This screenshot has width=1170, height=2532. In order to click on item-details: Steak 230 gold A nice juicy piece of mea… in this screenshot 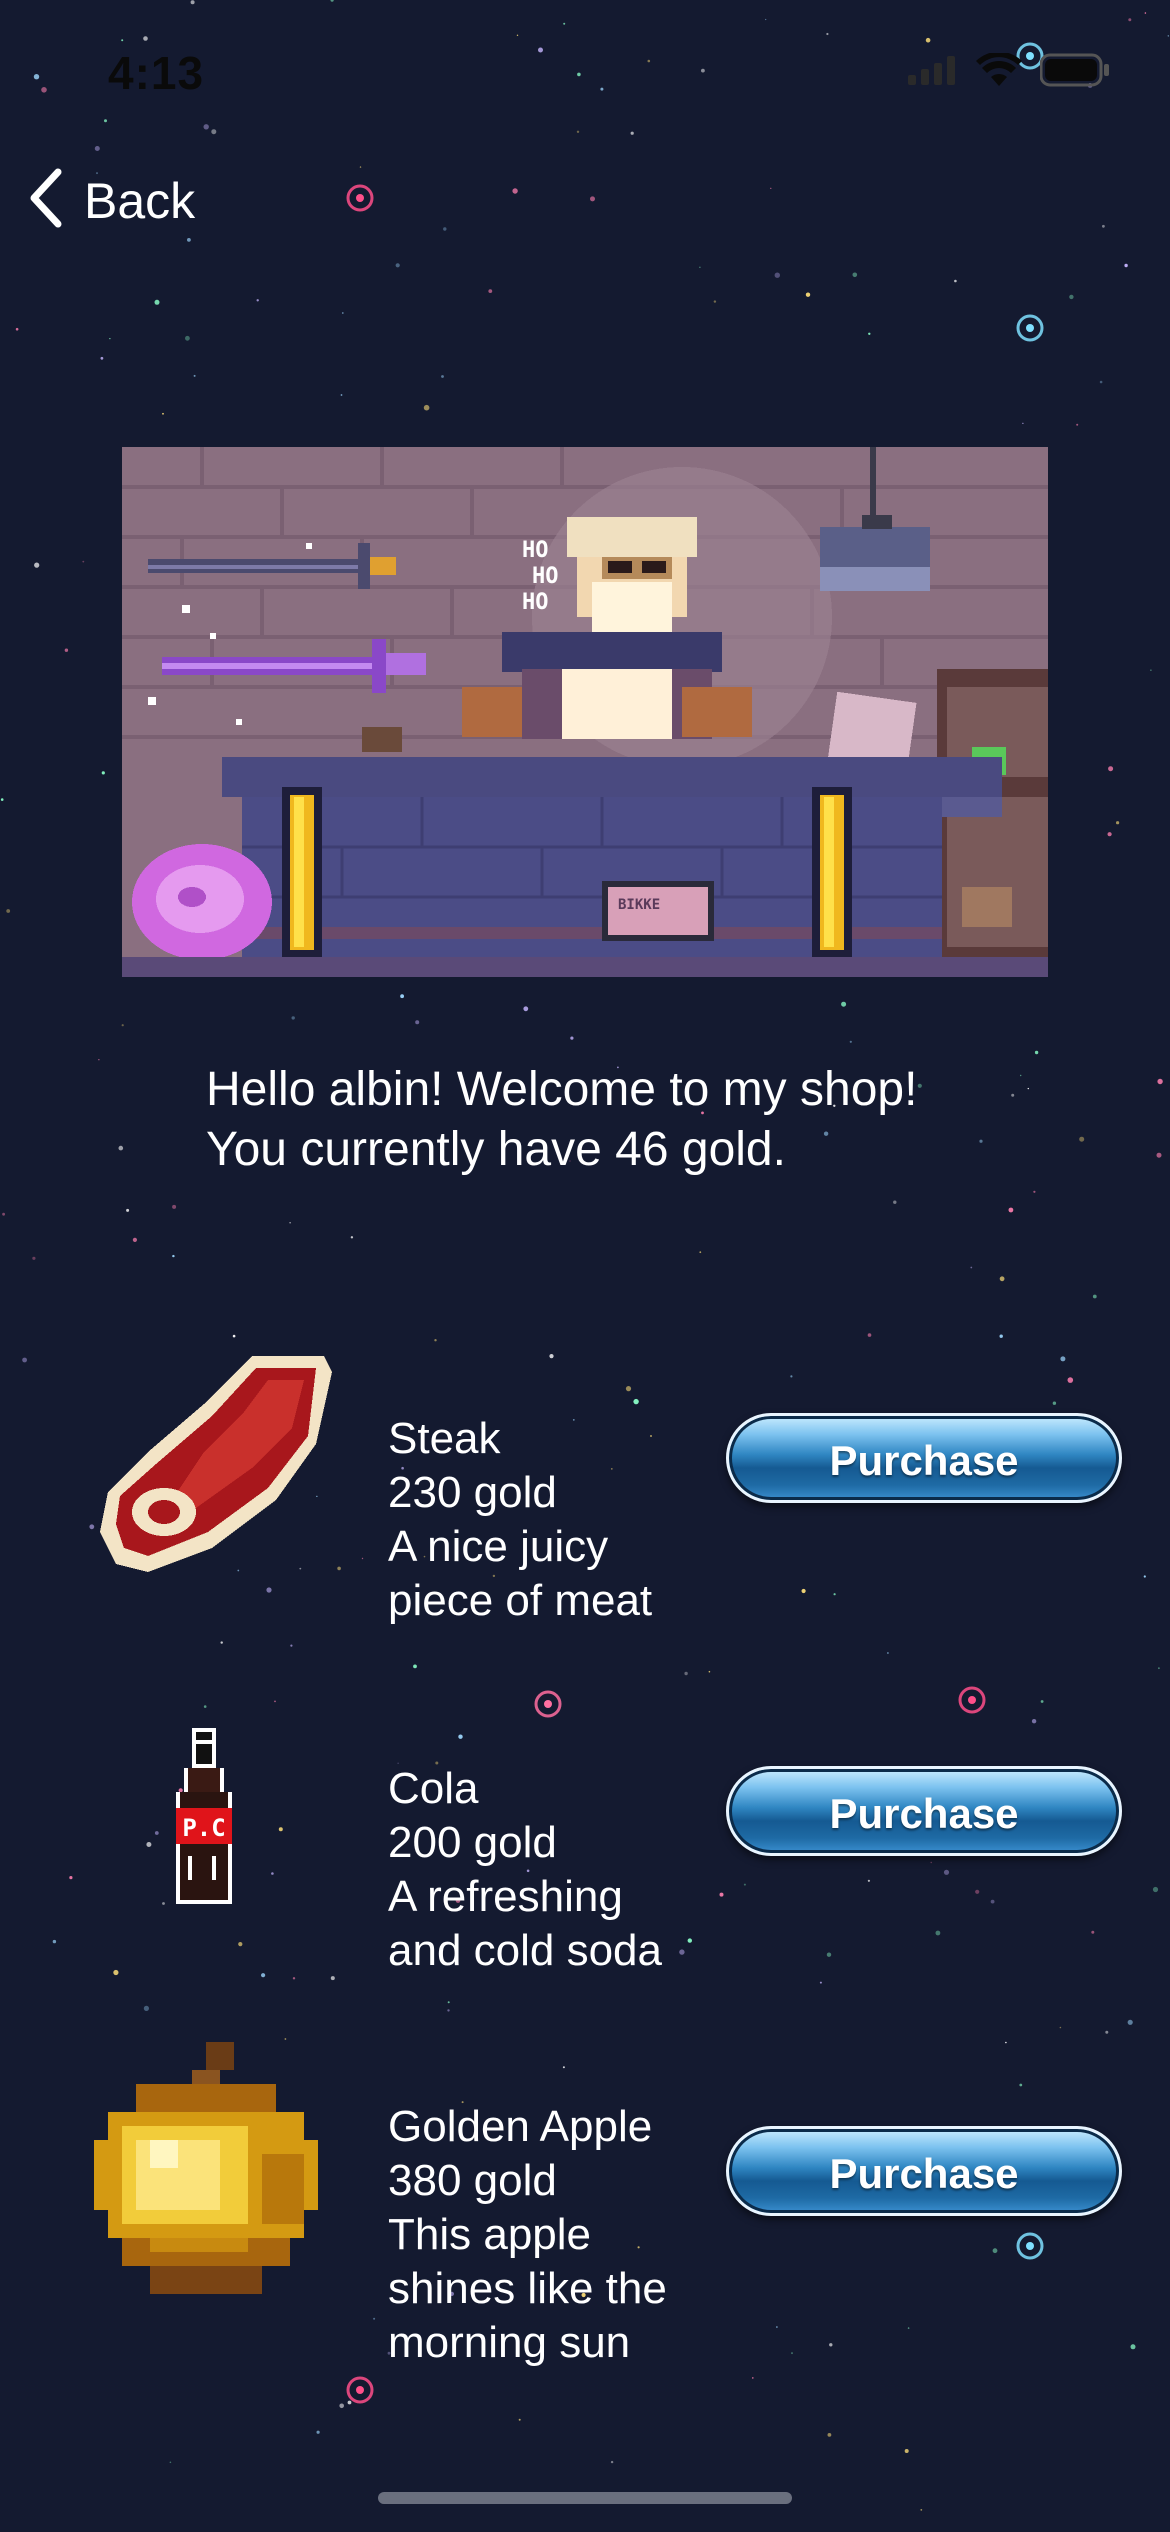, I will do `click(520, 1520)`.